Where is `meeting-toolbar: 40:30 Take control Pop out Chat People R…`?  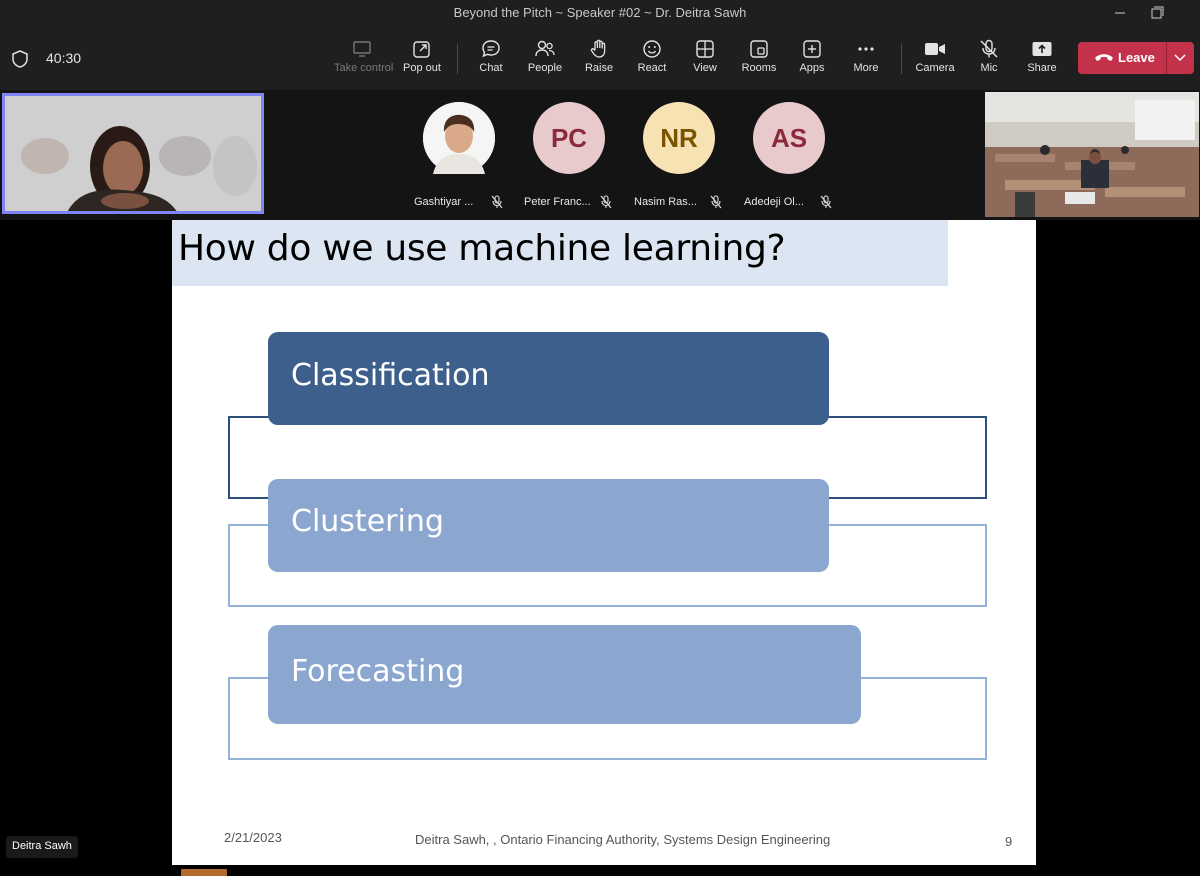
meeting-toolbar: 40:30 Take control Pop out Chat People R… is located at coordinates (600, 59).